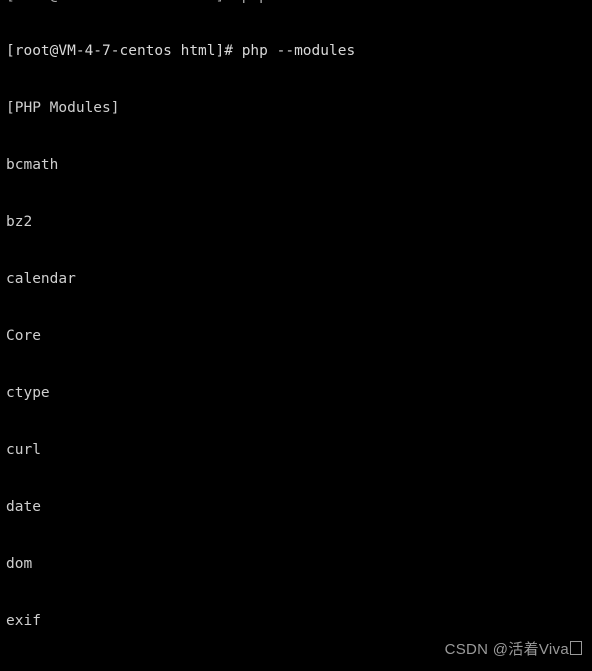 The image size is (592, 671). I want to click on module-list-item: Core, so click(23, 336).